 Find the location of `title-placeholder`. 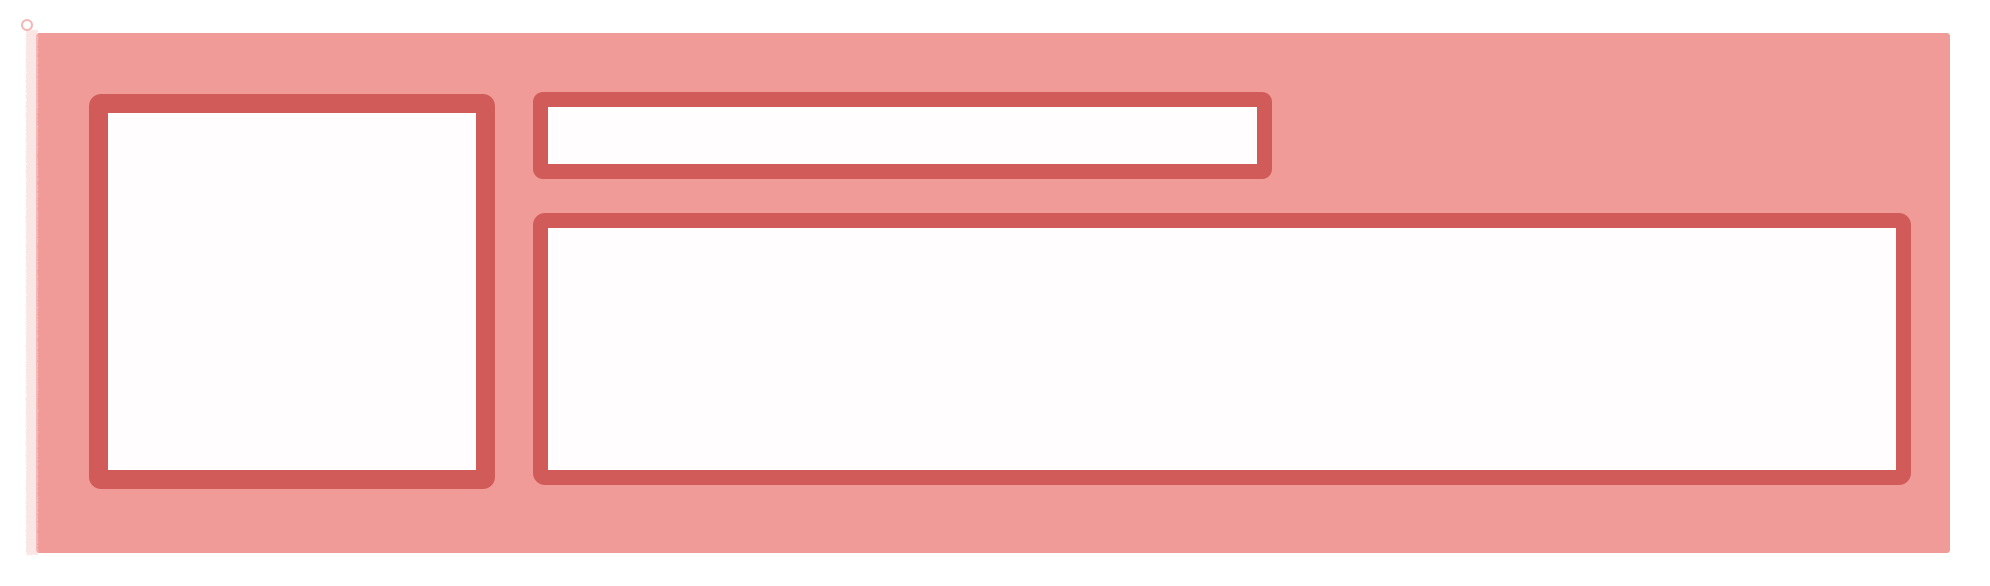

title-placeholder is located at coordinates (902, 135).